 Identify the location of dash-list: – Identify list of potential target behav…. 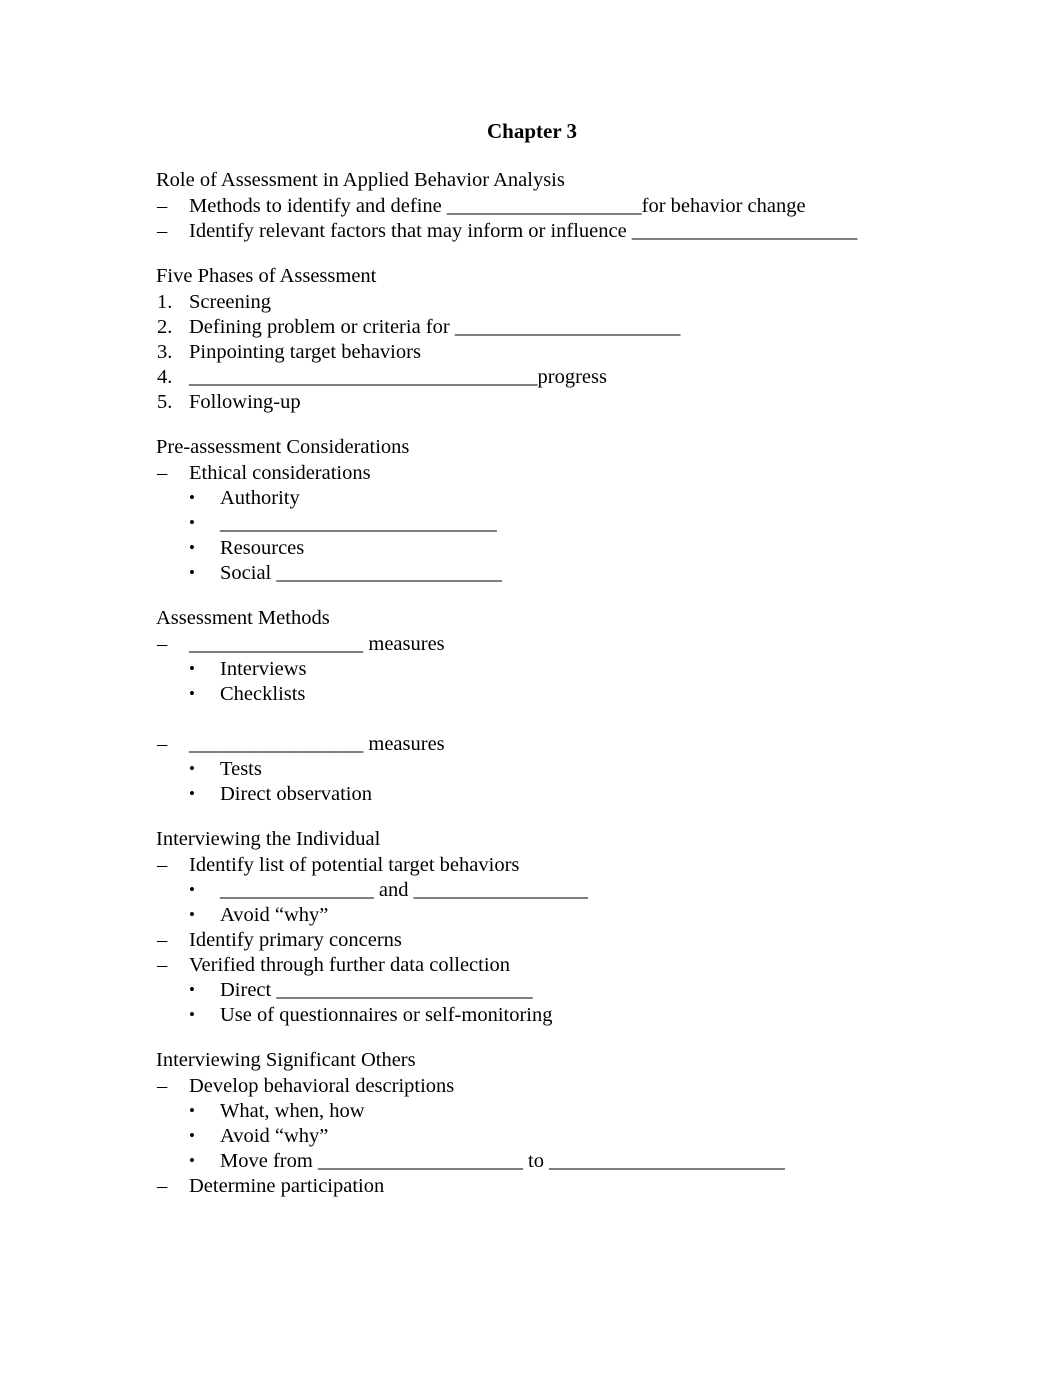
(536, 865).